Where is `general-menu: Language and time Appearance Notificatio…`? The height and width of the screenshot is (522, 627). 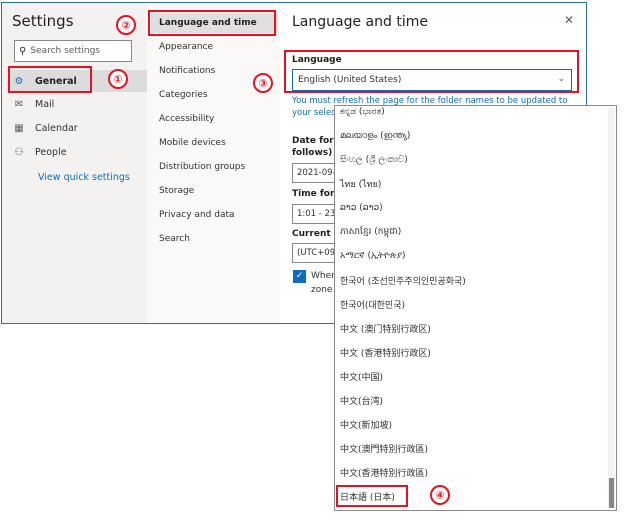 general-menu: Language and time Appearance Notificatio… is located at coordinates (213, 163).